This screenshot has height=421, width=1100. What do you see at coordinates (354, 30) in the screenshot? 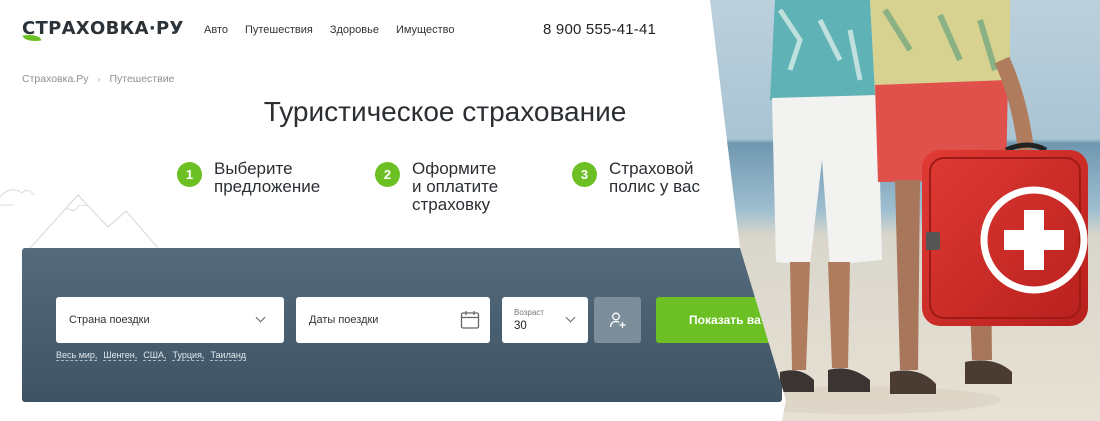
I see `nav-item-health: Здоровье` at bounding box center [354, 30].